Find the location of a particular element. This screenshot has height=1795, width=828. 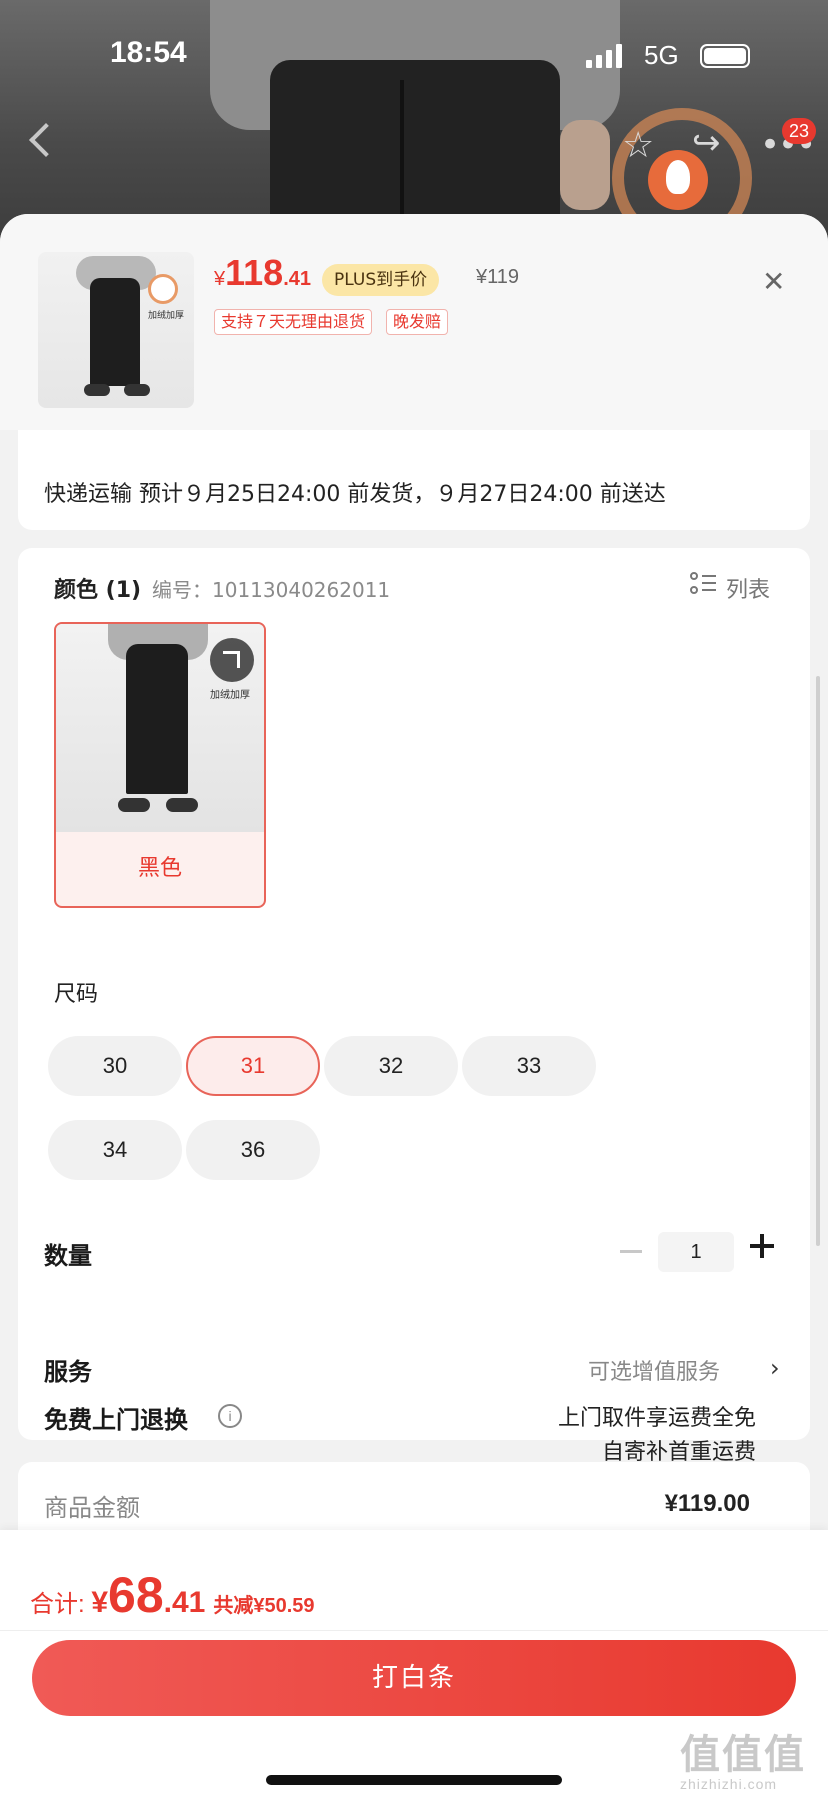

product-thumbnail: 加绒加厚 is located at coordinates (116, 330).